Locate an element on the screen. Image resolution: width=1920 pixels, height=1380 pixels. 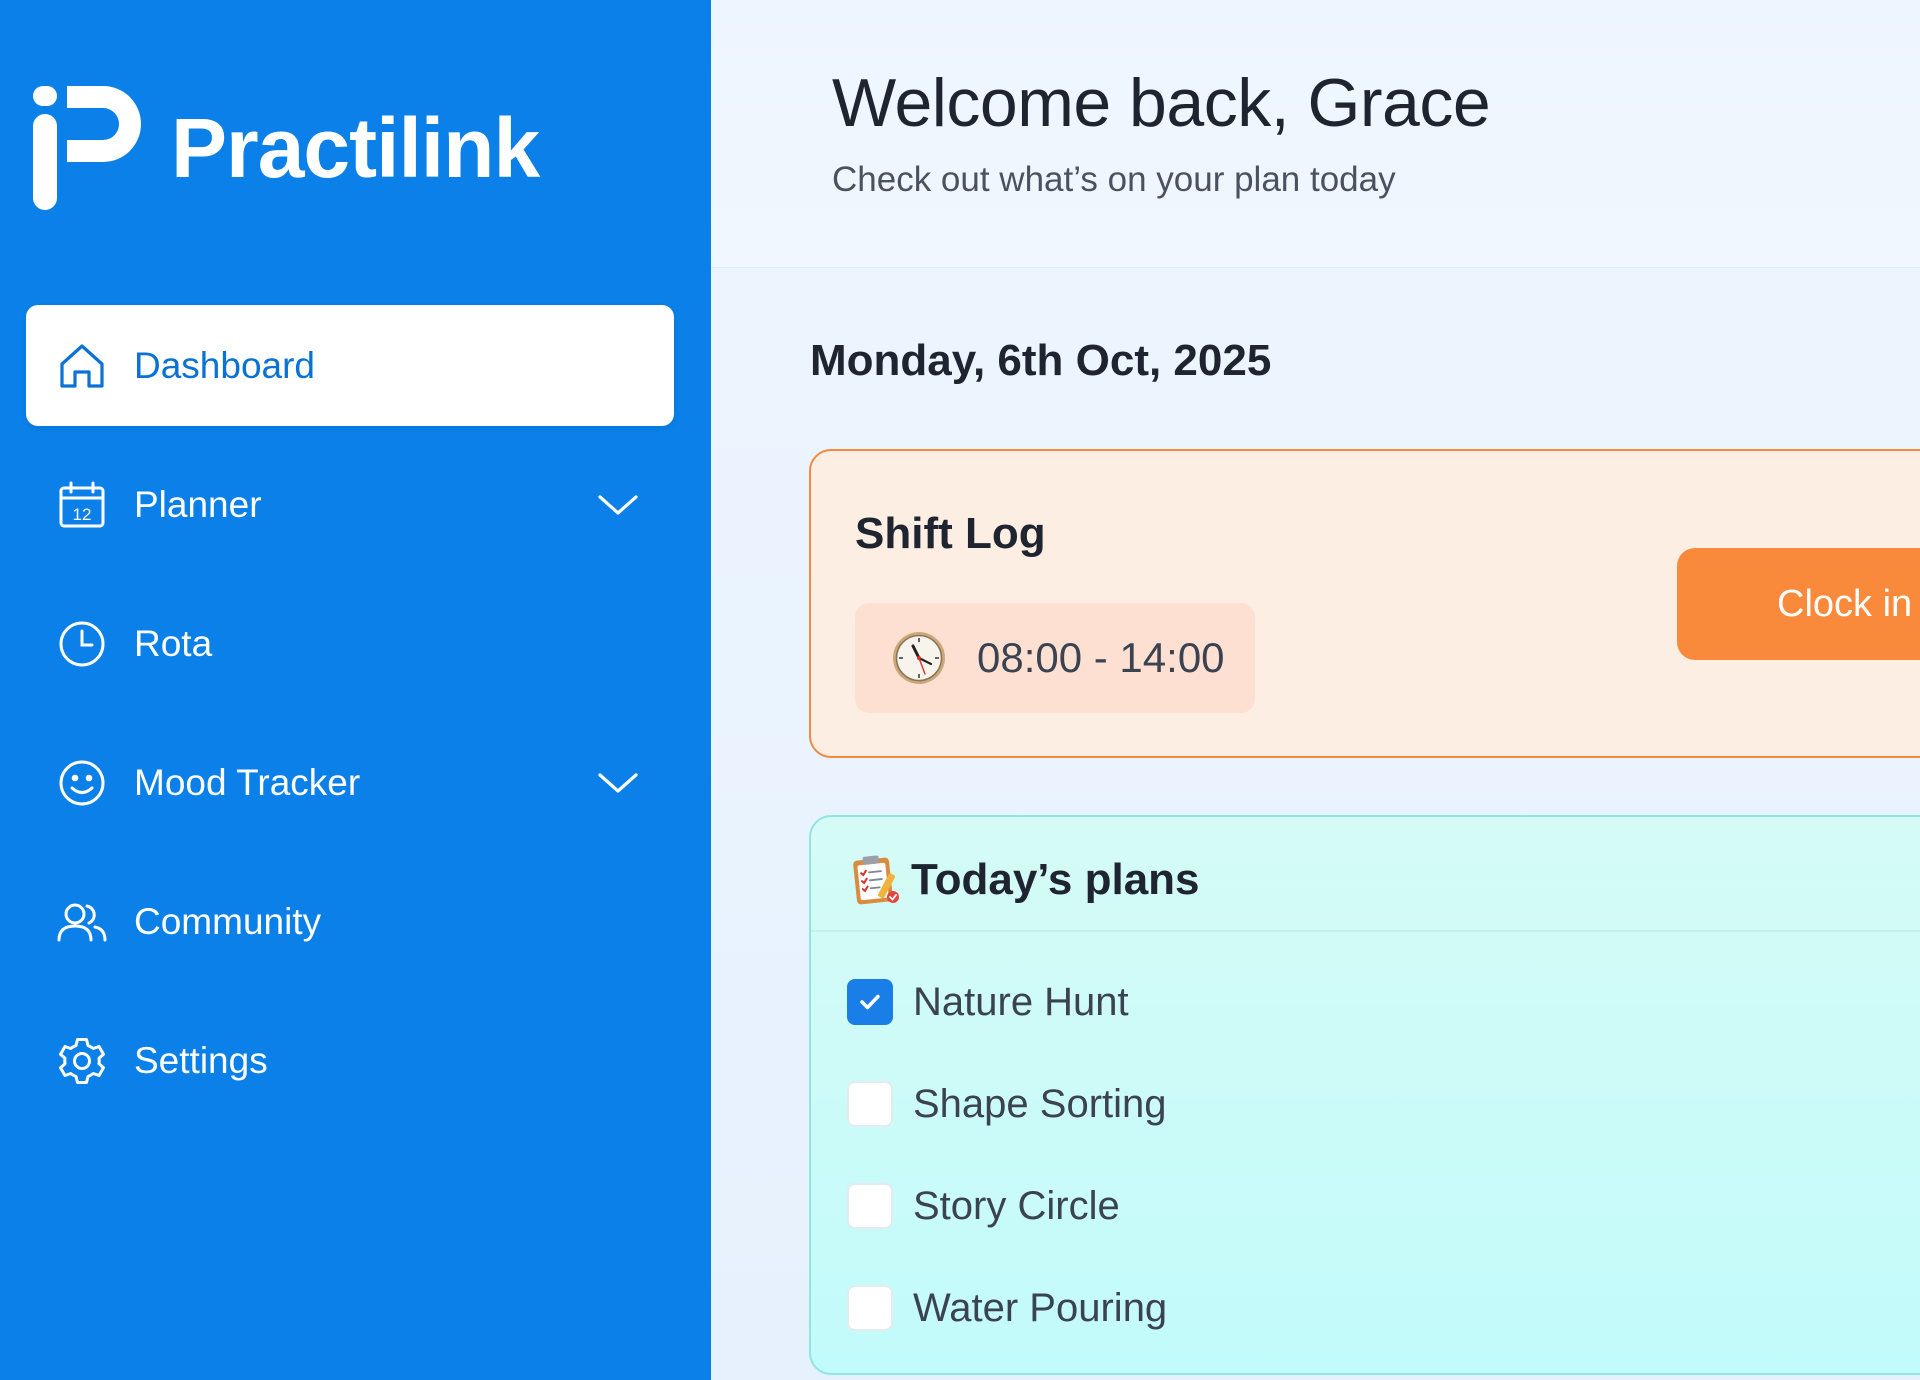
shift-log-title: Shift Log is located at coordinates (950, 533).